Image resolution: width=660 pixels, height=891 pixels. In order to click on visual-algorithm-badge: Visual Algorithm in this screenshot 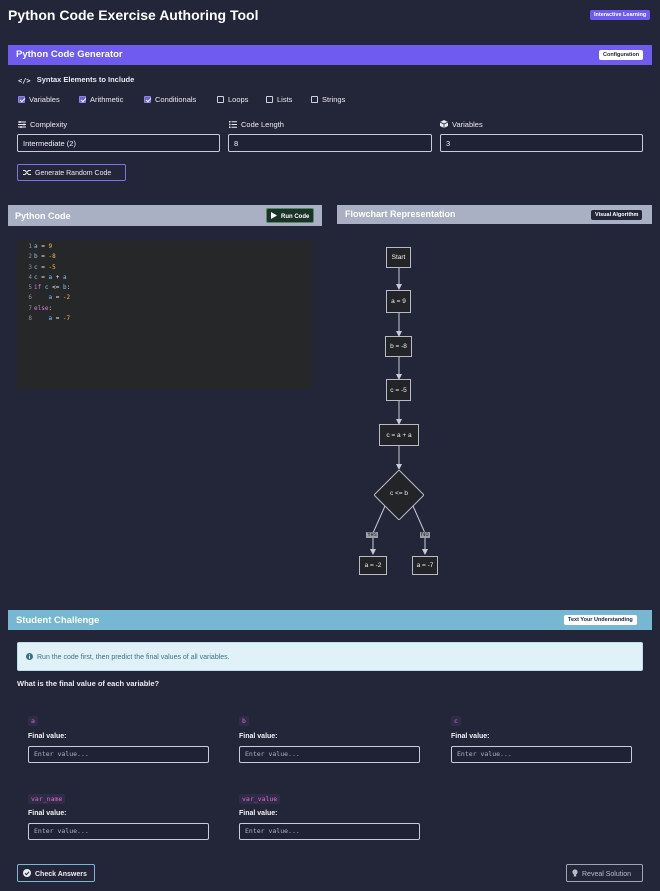, I will do `click(617, 215)`.